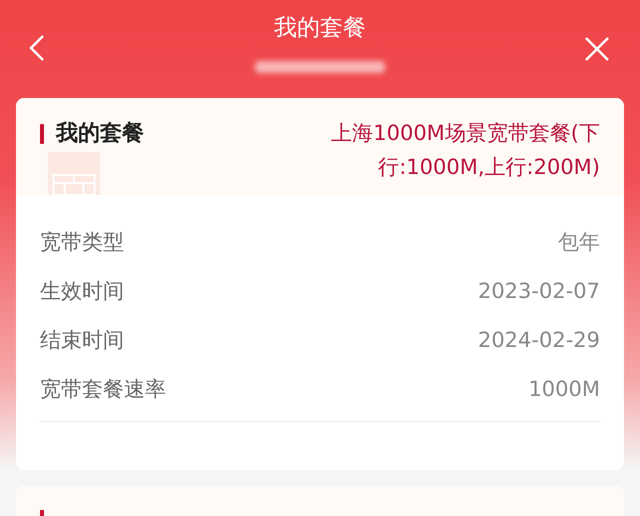 The width and height of the screenshot is (640, 516). Describe the element at coordinates (37, 48) in the screenshot. I see `back-icon` at that location.